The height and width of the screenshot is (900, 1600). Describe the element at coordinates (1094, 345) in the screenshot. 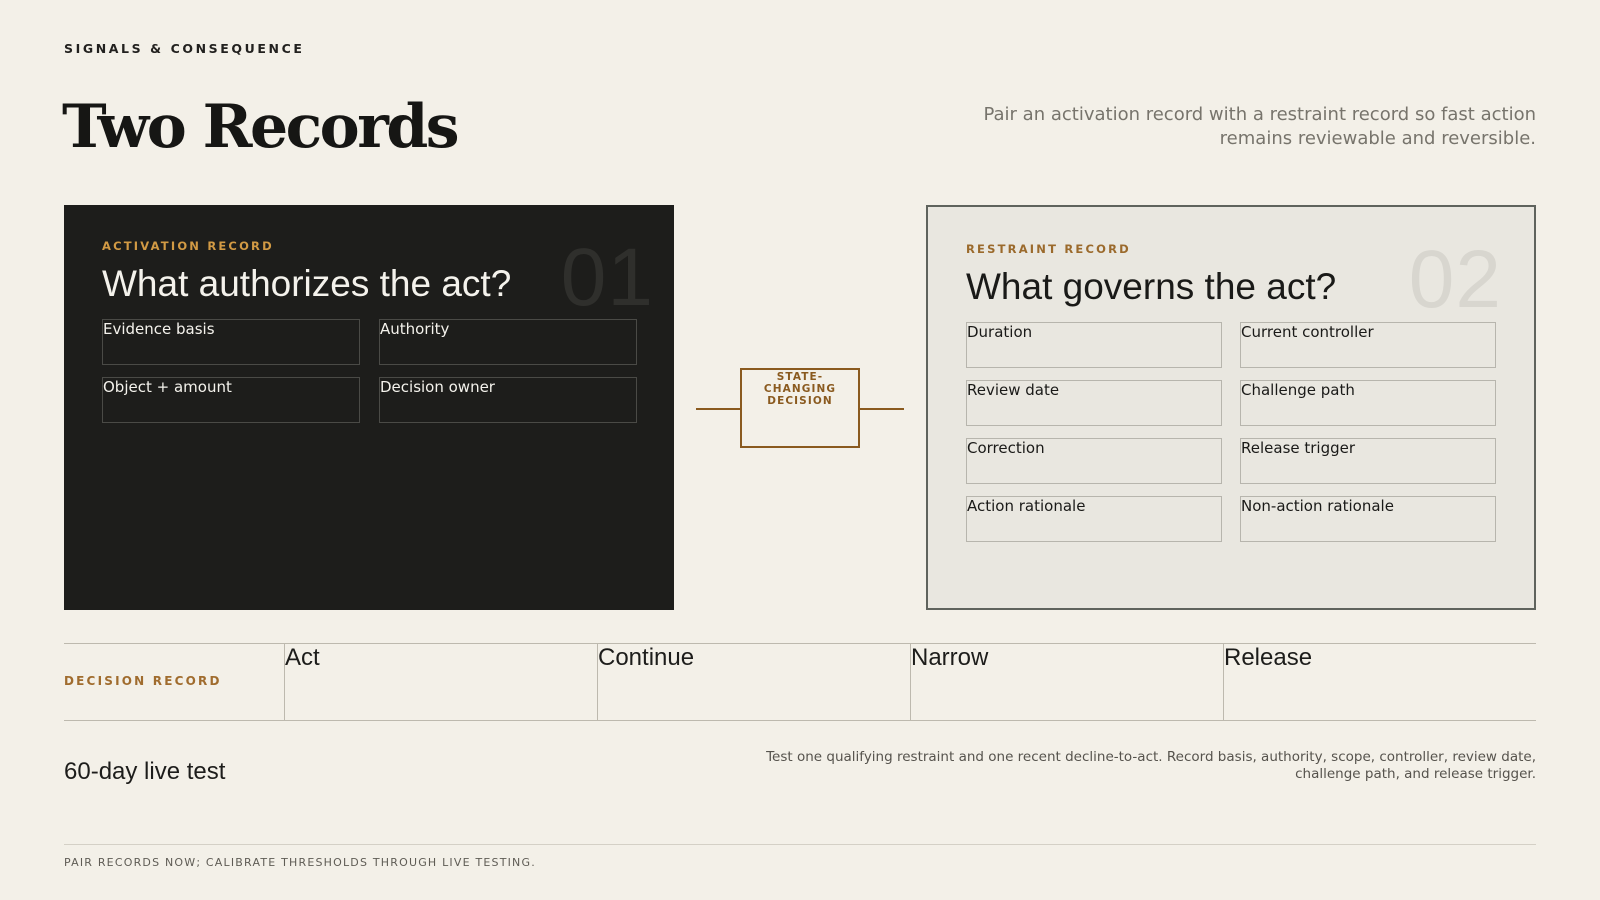

I see `field-duration: Duration` at that location.